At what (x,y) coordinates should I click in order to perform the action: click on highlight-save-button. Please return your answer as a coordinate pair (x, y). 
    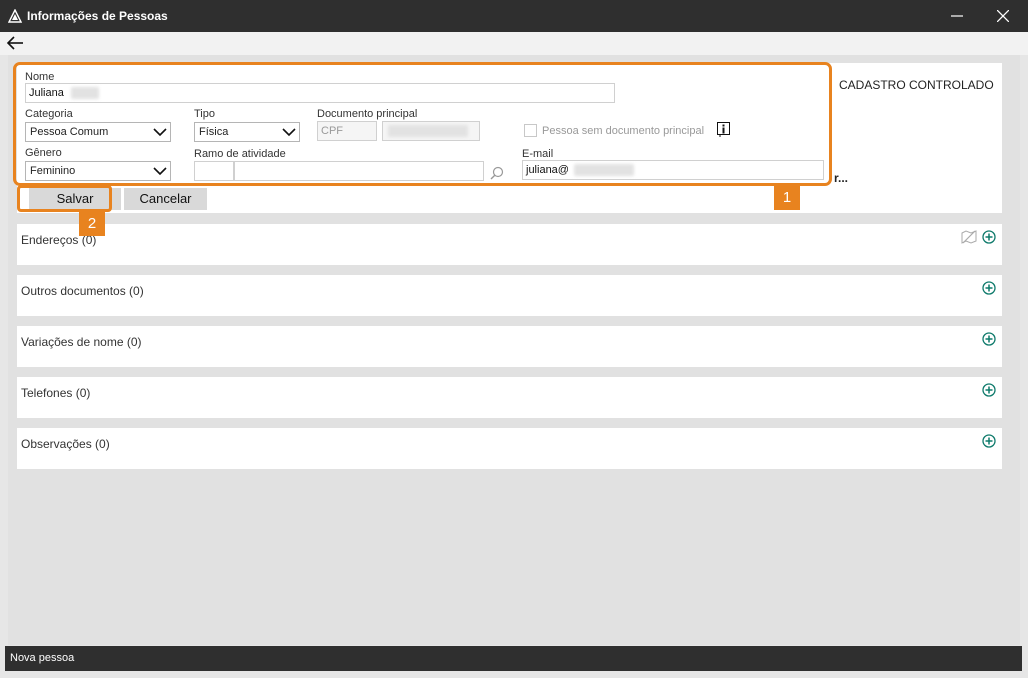
    Looking at the image, I should click on (64, 198).